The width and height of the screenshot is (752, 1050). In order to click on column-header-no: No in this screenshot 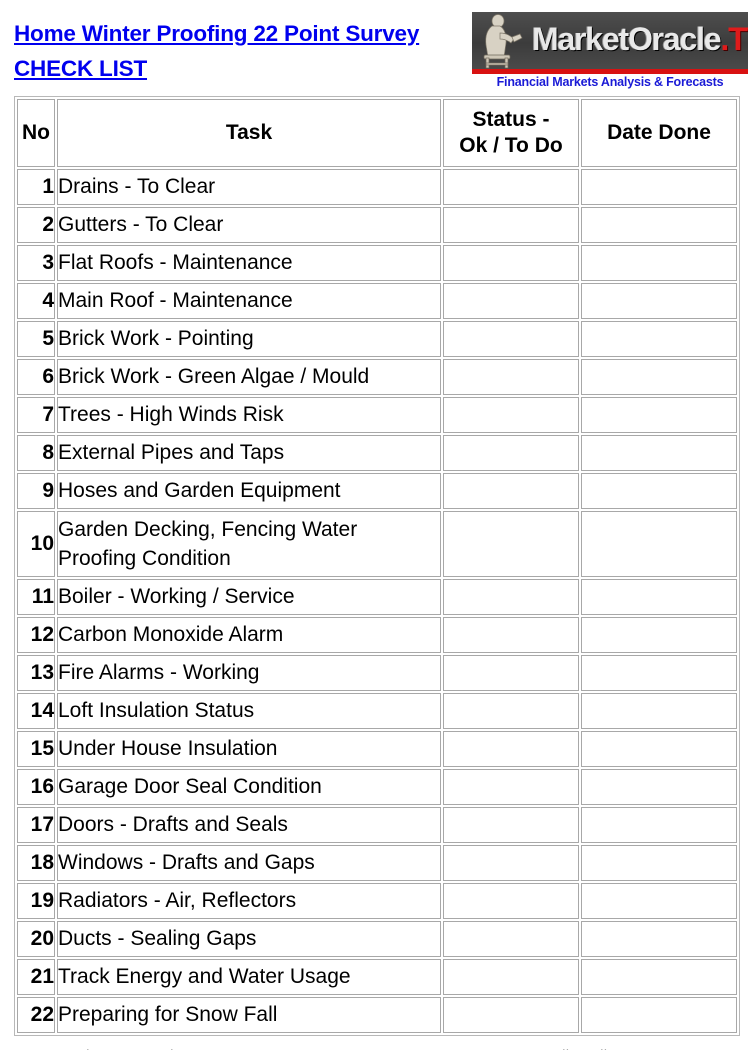, I will do `click(36, 133)`.